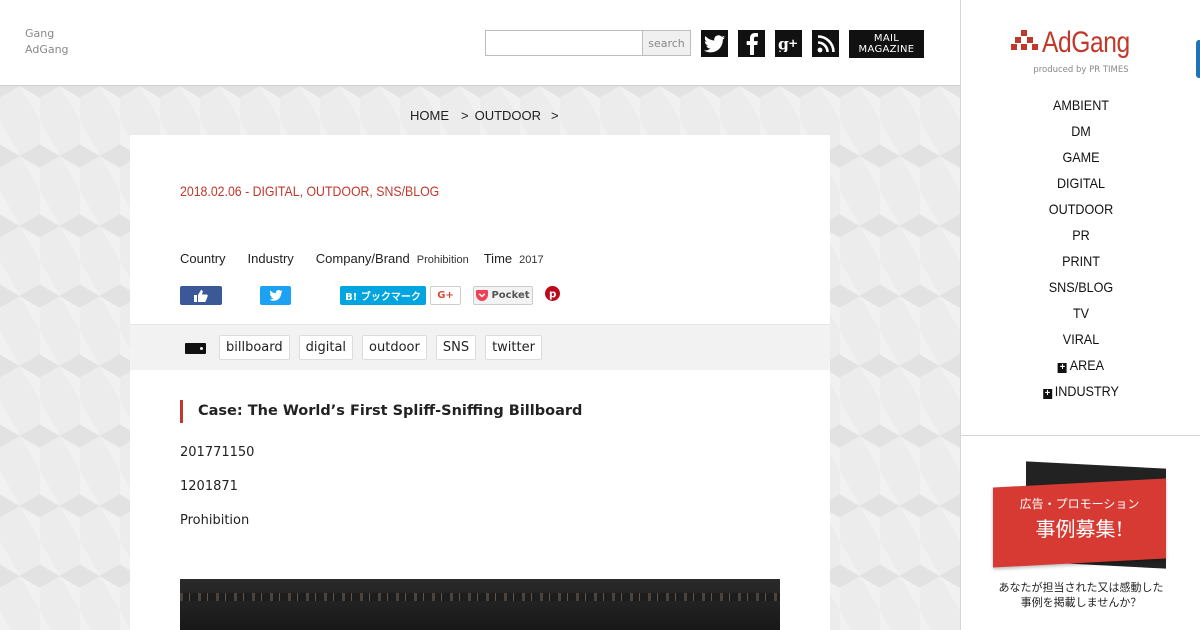  Describe the element at coordinates (498, 258) in the screenshot. I see `time-label: Time` at that location.